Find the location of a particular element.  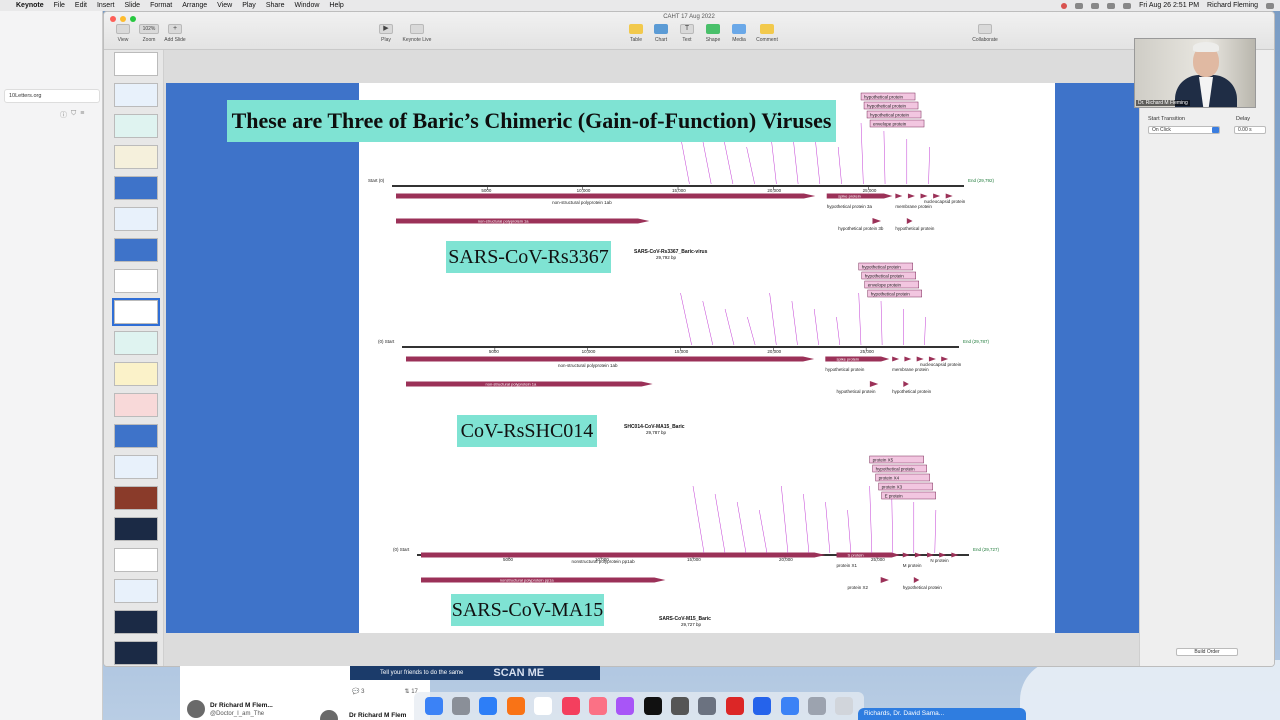

membrane-label: M protein is located at coordinates (912, 565).